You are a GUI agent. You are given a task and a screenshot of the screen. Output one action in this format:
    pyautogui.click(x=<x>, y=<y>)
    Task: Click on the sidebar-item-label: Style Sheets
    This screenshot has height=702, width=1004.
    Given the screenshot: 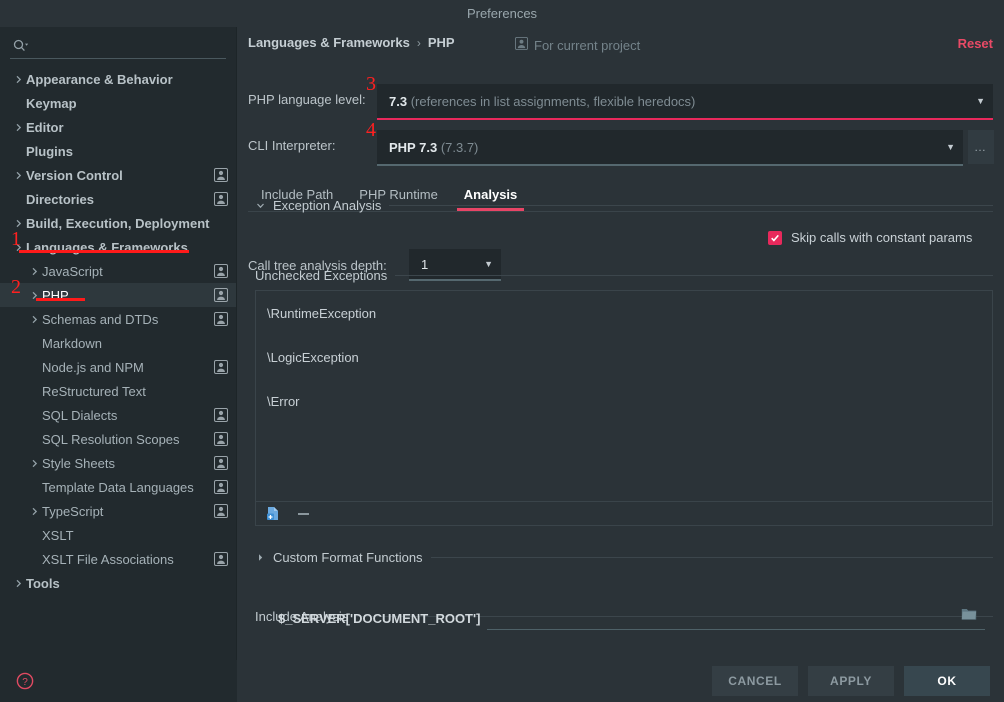 What is the action you would take?
    pyautogui.click(x=78, y=463)
    